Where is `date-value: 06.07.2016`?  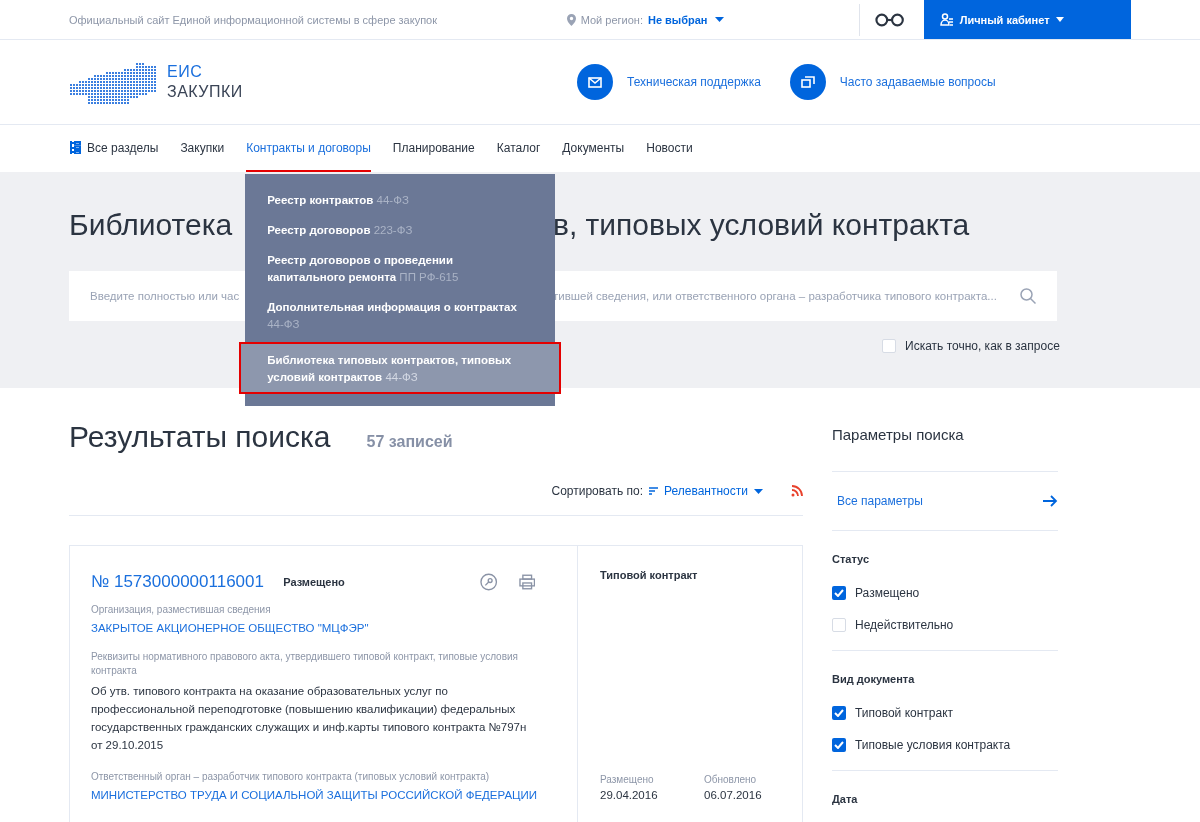
date-value: 06.07.2016 is located at coordinates (733, 795).